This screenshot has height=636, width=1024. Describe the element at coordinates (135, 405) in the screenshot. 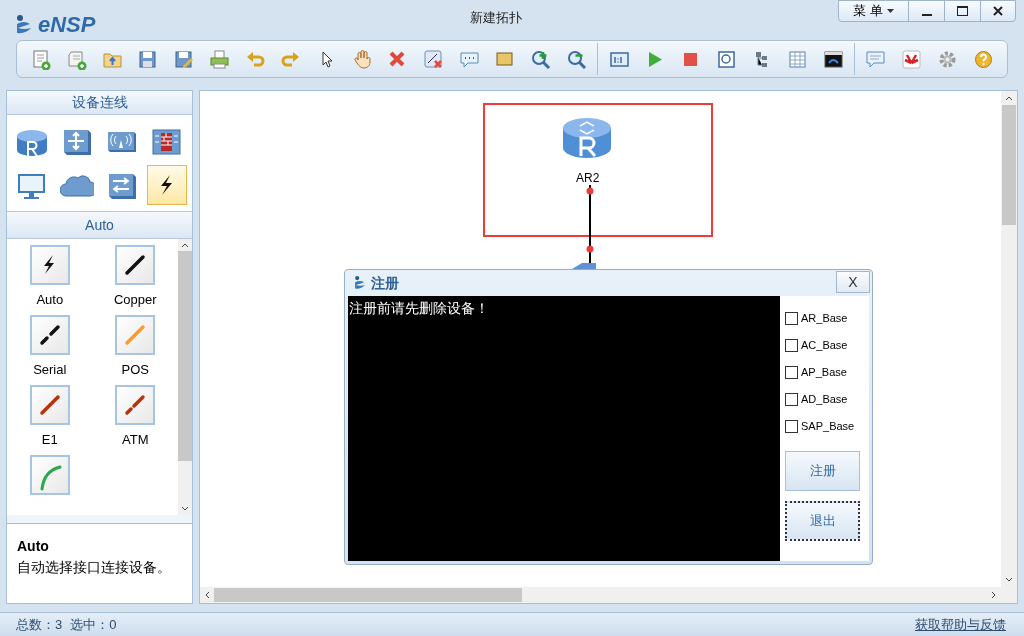

I see `atm-link-icon` at that location.